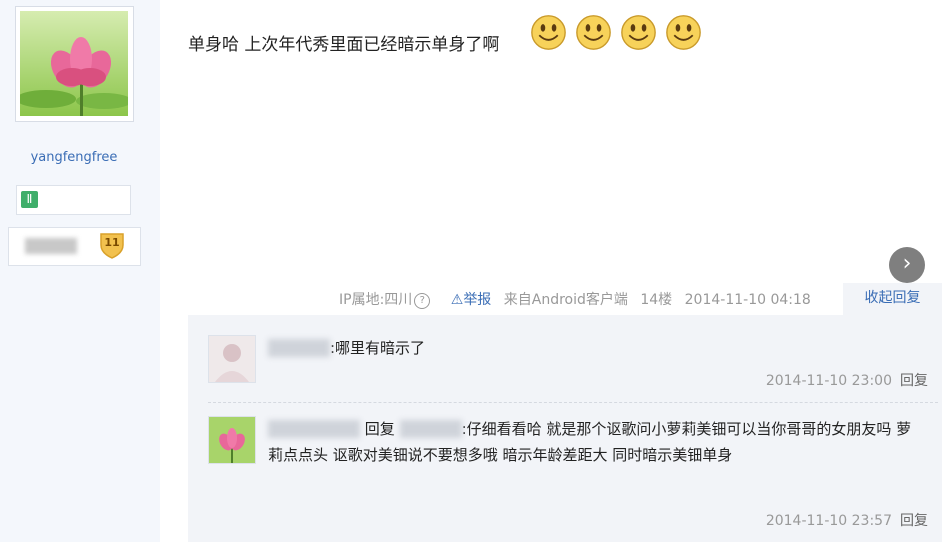 Image resolution: width=942 pixels, height=542 pixels. Describe the element at coordinates (617, 32) in the screenshot. I see `emoticon-row` at that location.